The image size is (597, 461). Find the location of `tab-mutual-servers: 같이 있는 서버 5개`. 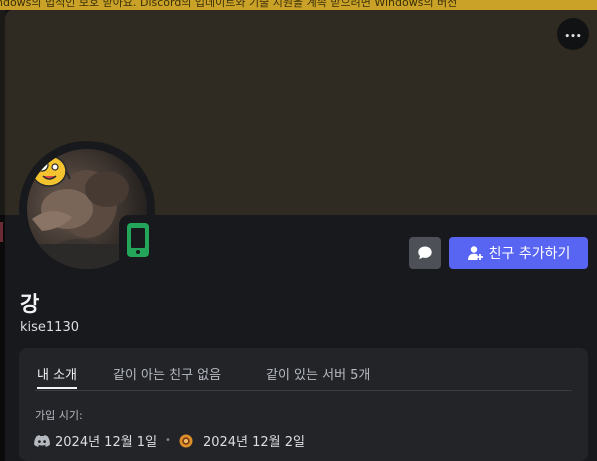

tab-mutual-servers: 같이 있는 서버 5개 is located at coordinates (318, 376).